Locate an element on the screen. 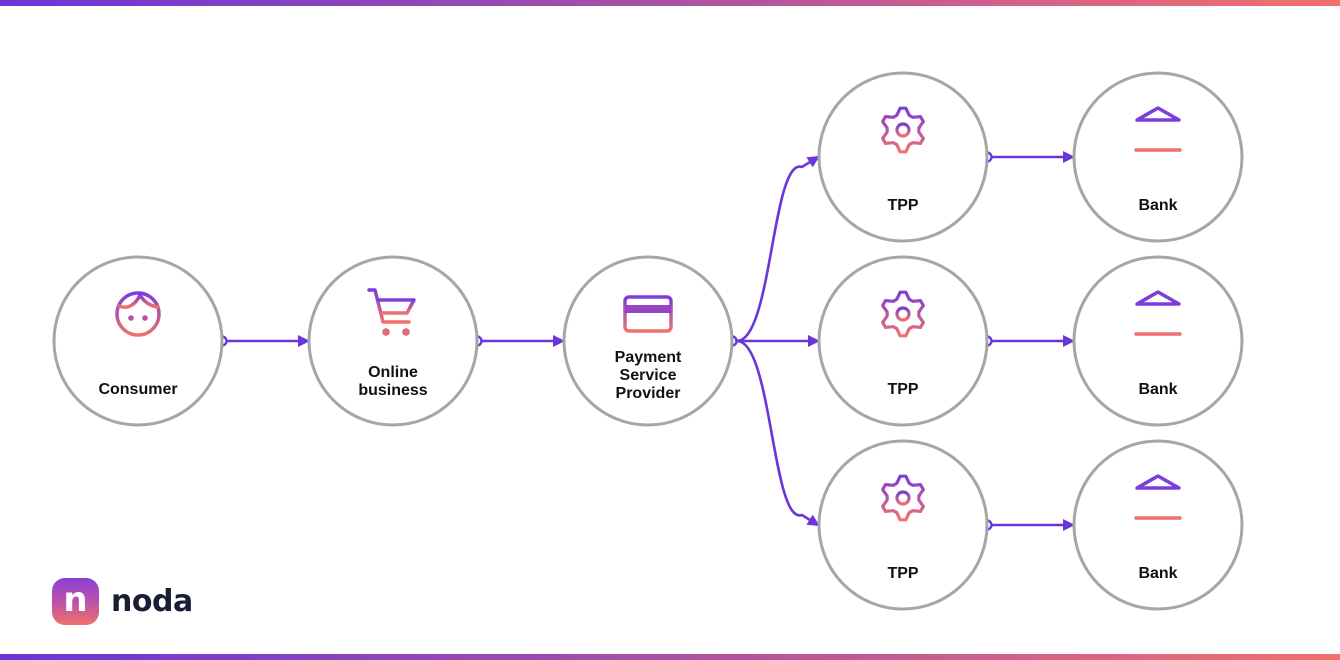 This screenshot has height=660, width=1340. node-tpp-3: TPP is located at coordinates (903, 525).